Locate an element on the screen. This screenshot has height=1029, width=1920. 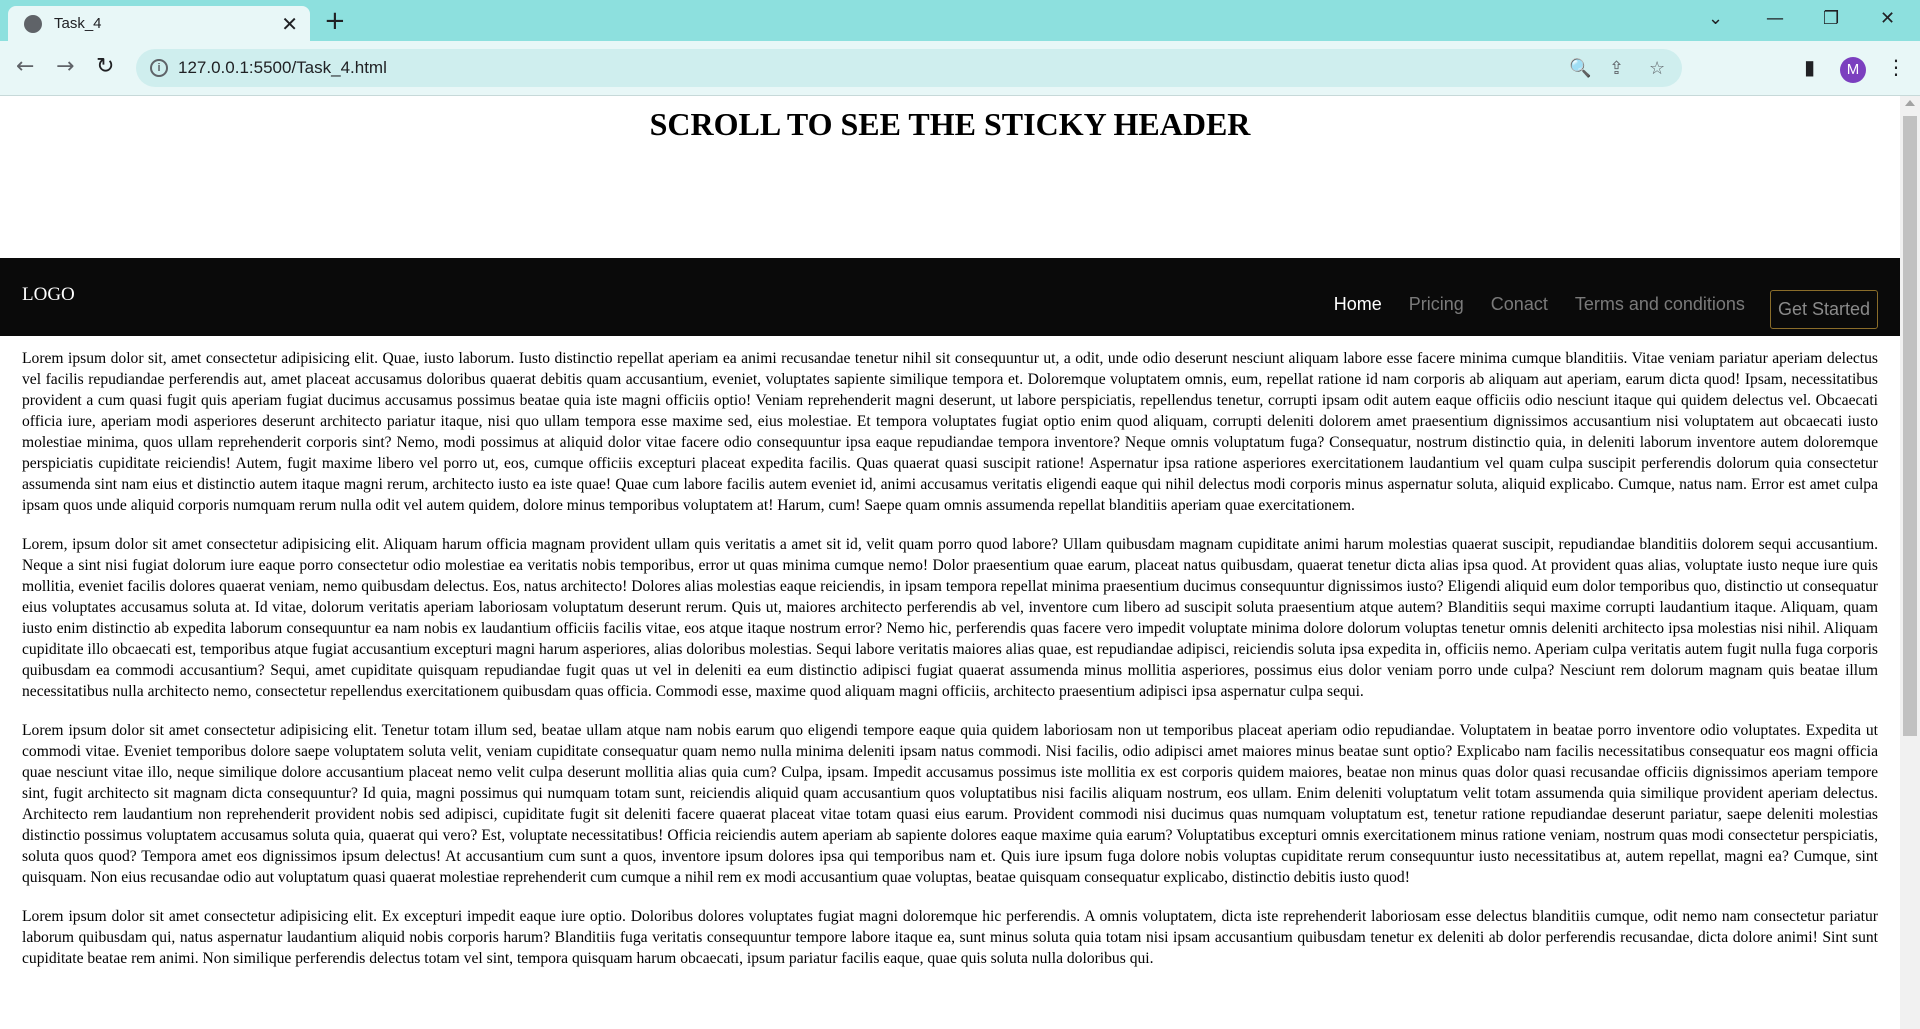
tab-title: Task_4 is located at coordinates (78, 23).